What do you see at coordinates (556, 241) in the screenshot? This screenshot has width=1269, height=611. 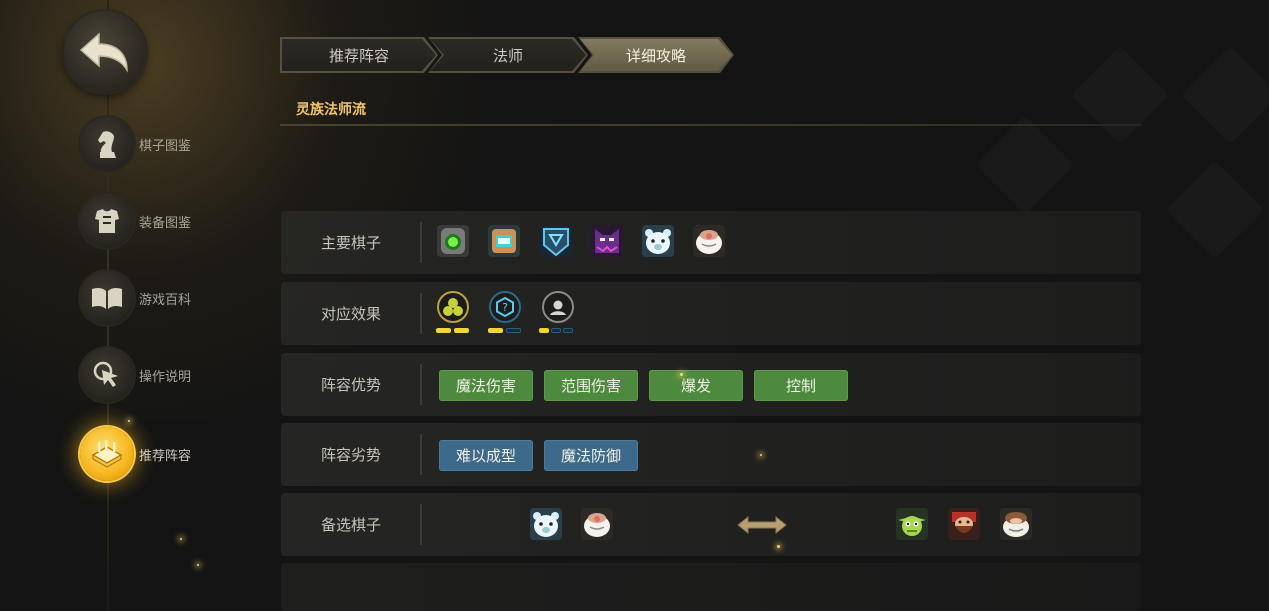 I see `blue-shield-mage-icon` at bounding box center [556, 241].